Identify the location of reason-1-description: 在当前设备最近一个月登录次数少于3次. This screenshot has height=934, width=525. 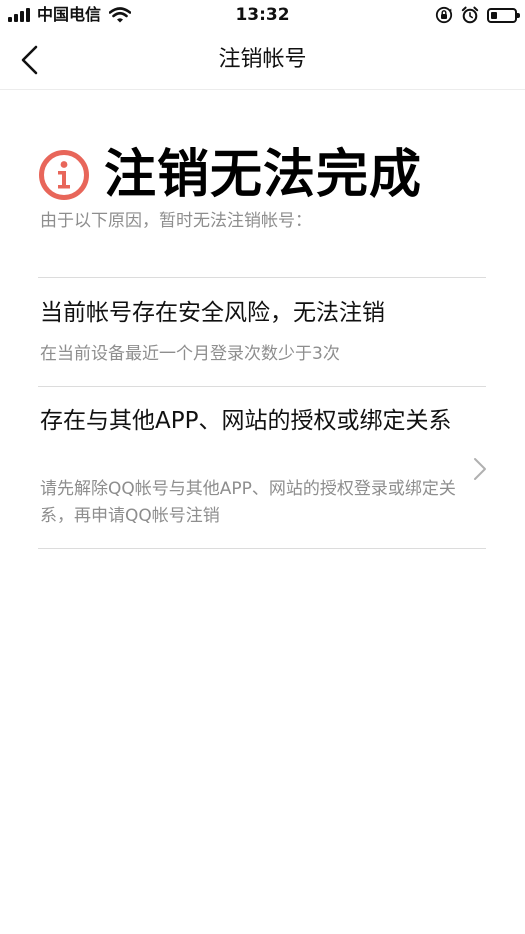
(190, 354).